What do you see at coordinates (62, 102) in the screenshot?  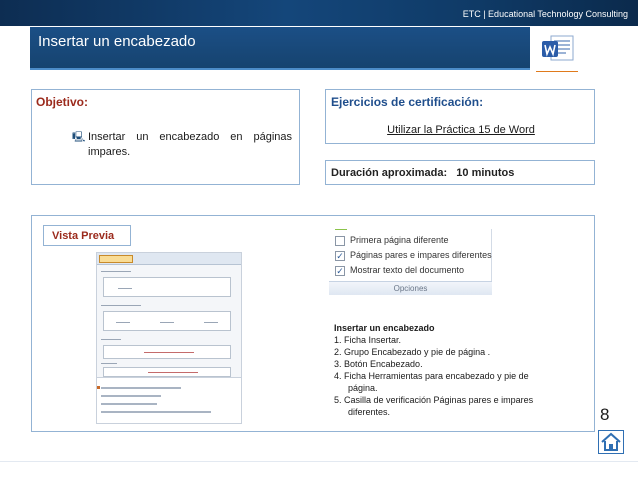 I see `objetivo-label: Objetivo:` at bounding box center [62, 102].